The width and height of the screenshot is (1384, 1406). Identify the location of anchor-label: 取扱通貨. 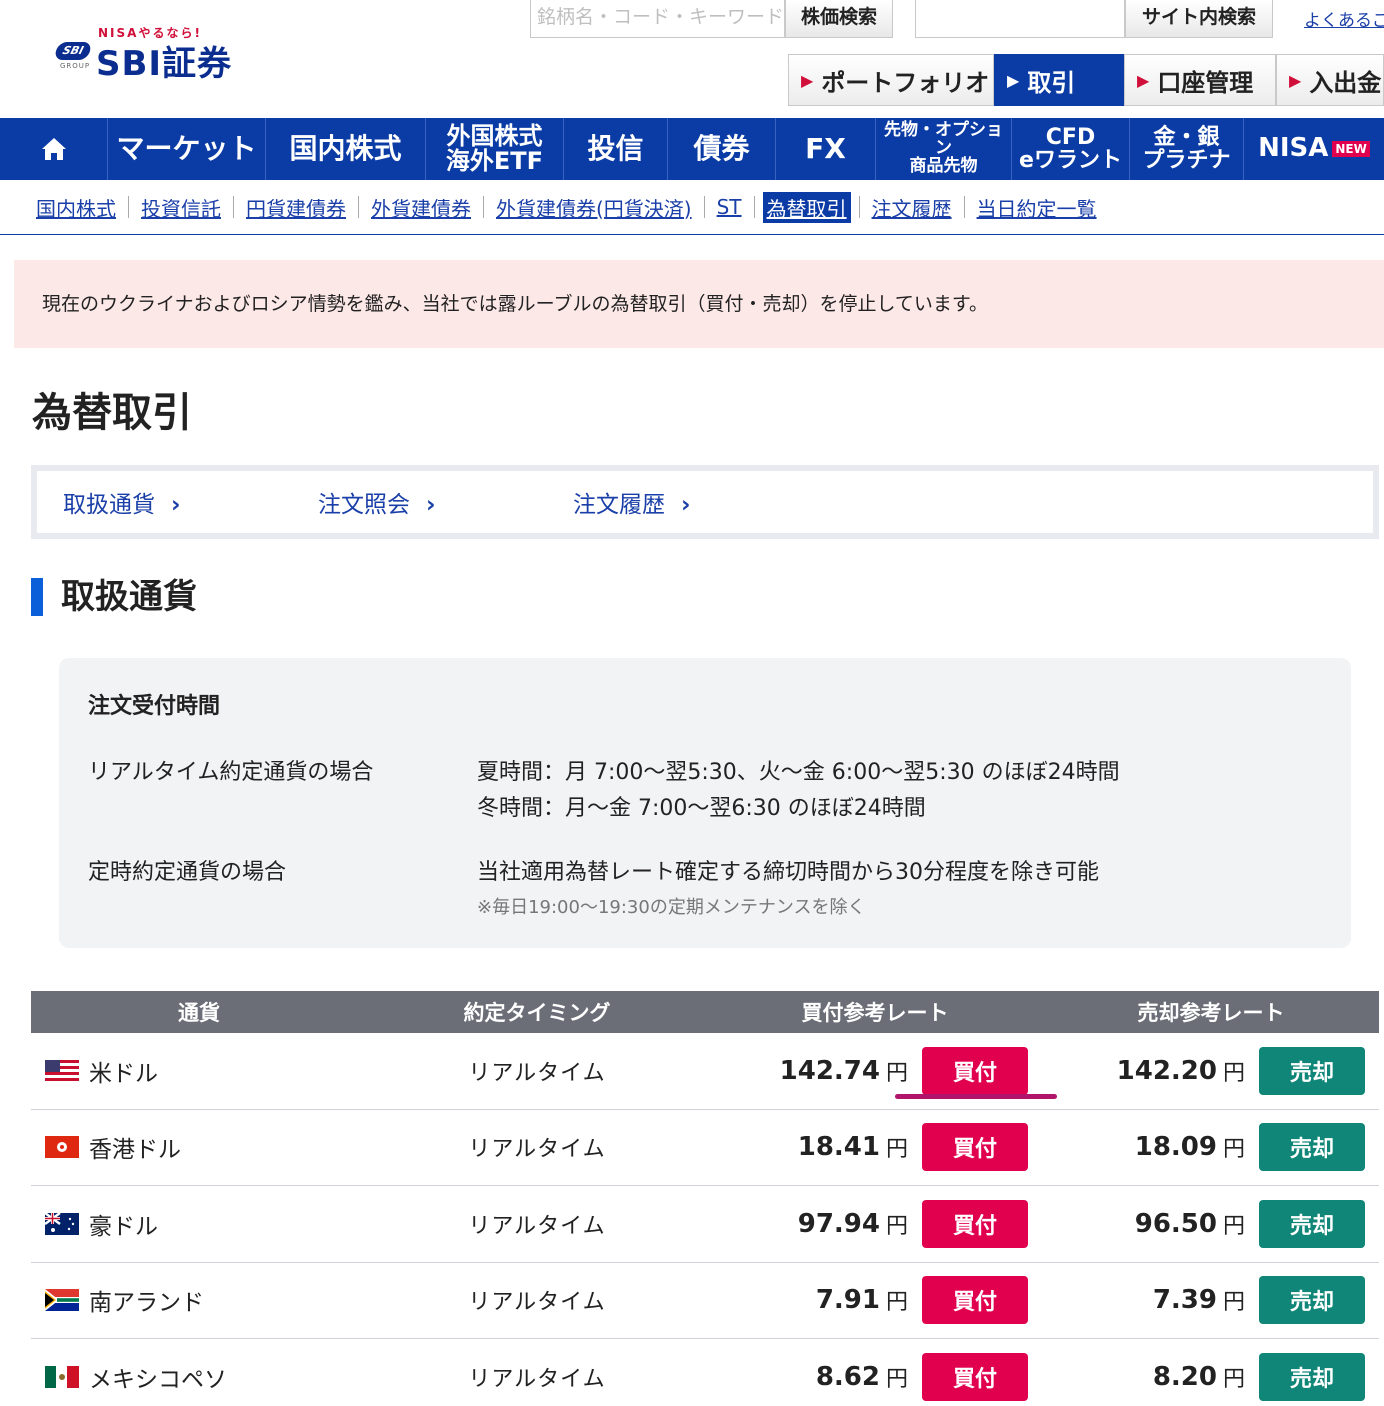
(109, 505).